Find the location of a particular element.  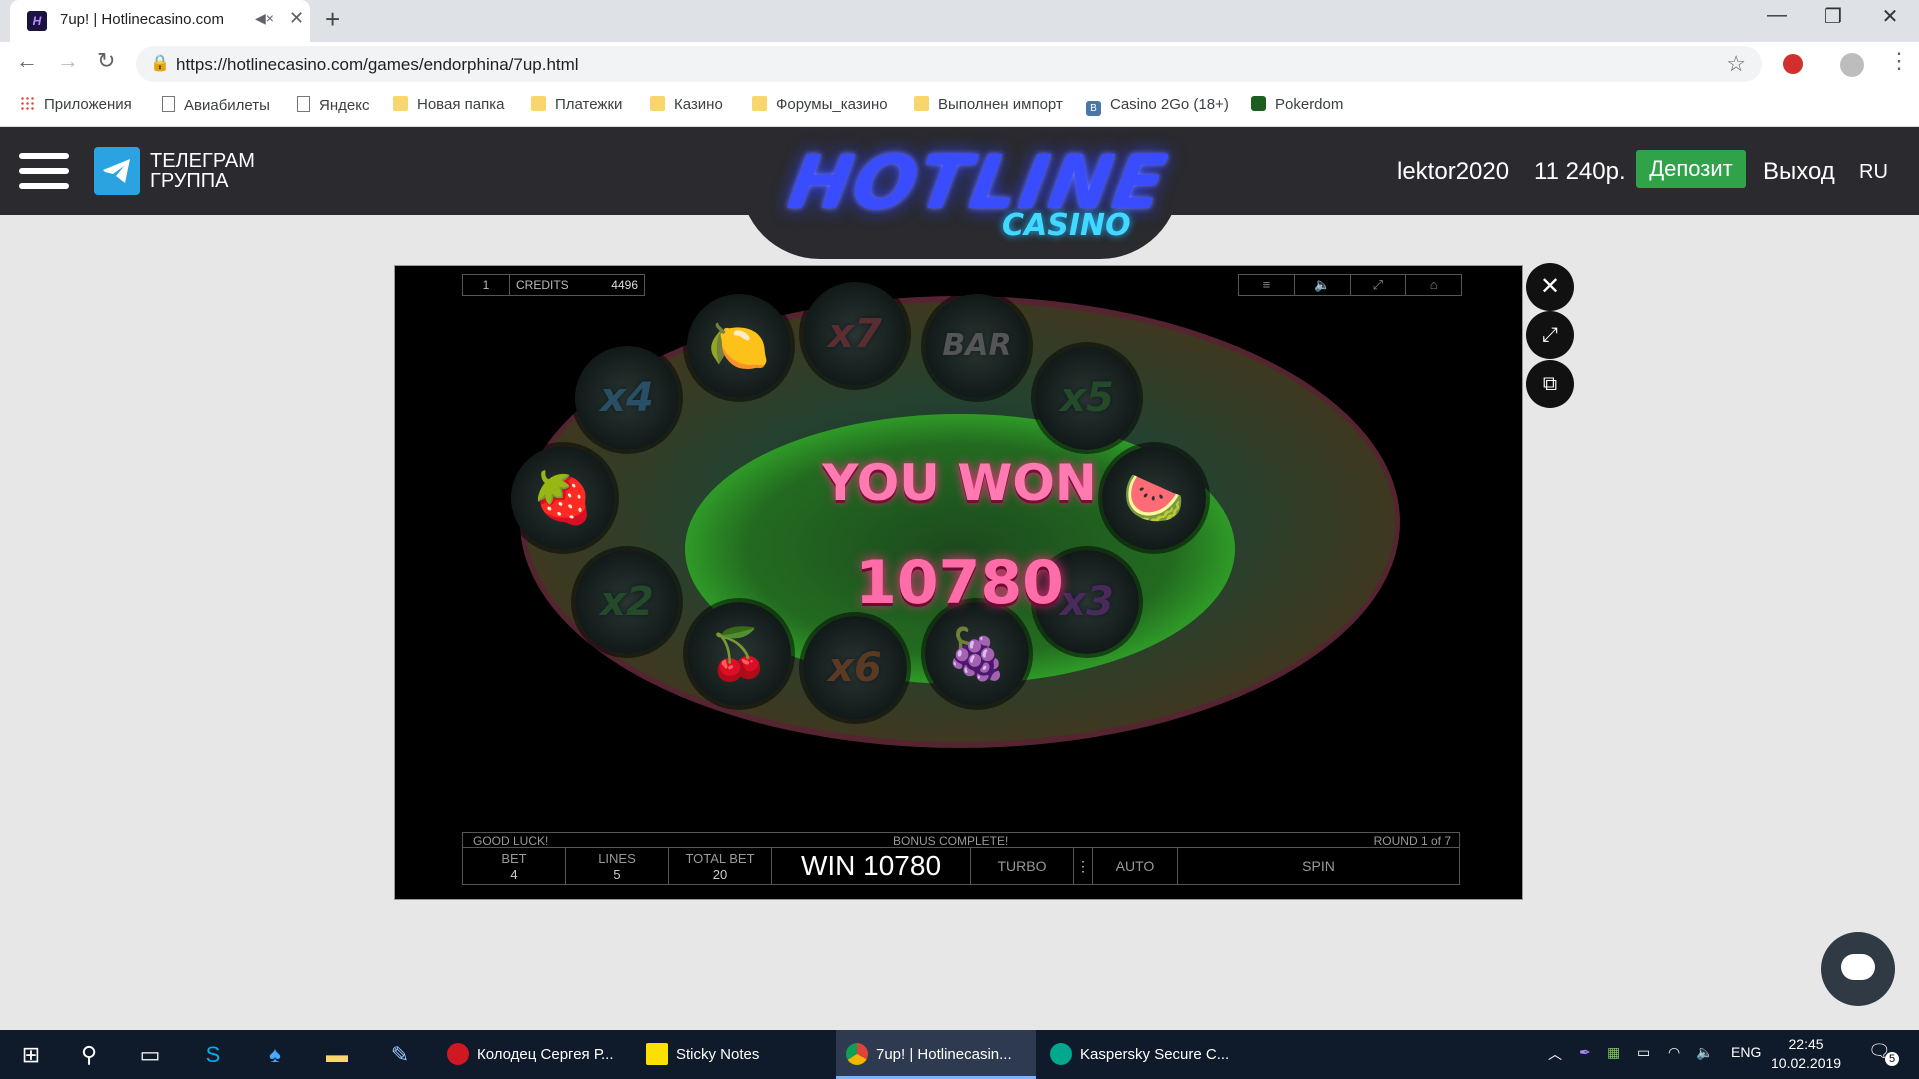

notifications-count: 5 is located at coordinates (1892, 1059).